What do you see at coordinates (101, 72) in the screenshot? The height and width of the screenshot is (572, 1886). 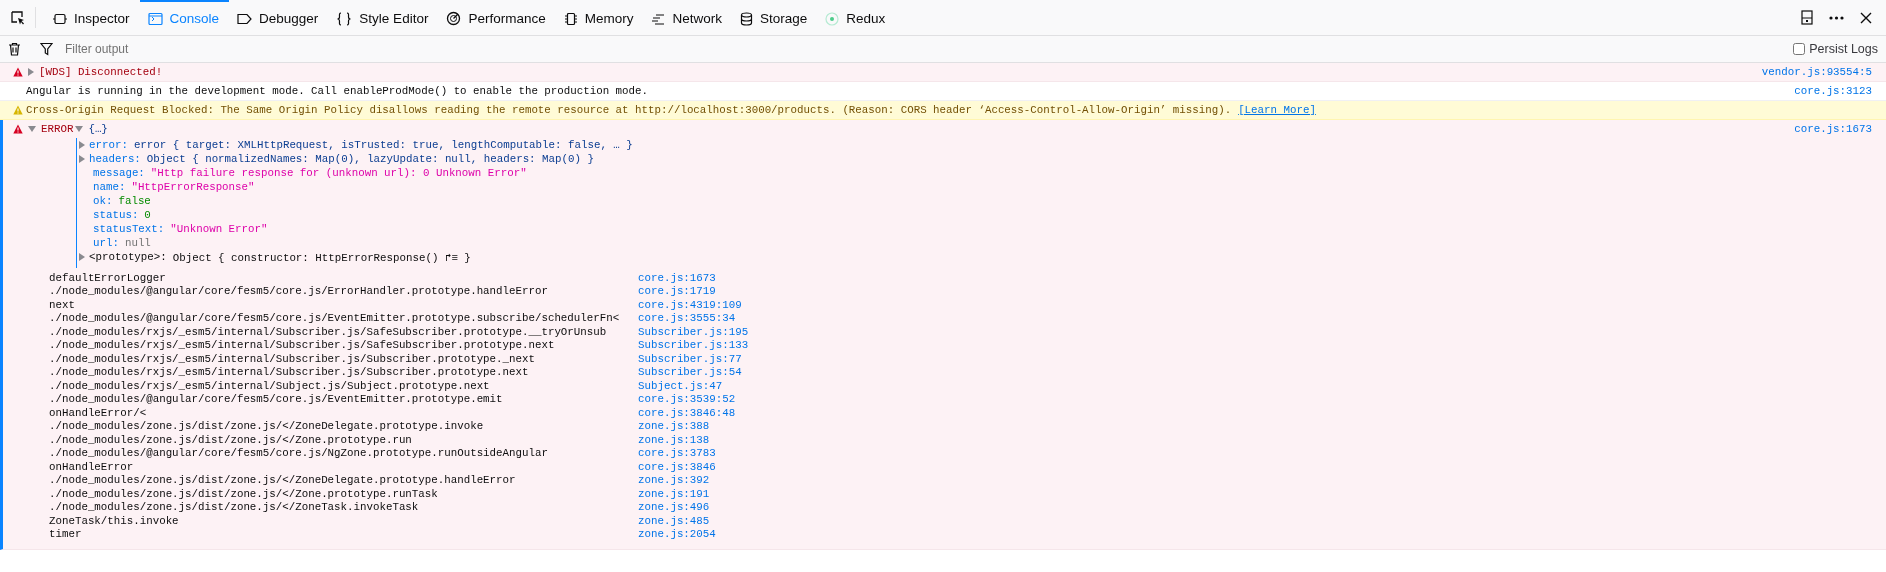 I see `message-text: [WDS] Disconnected!` at bounding box center [101, 72].